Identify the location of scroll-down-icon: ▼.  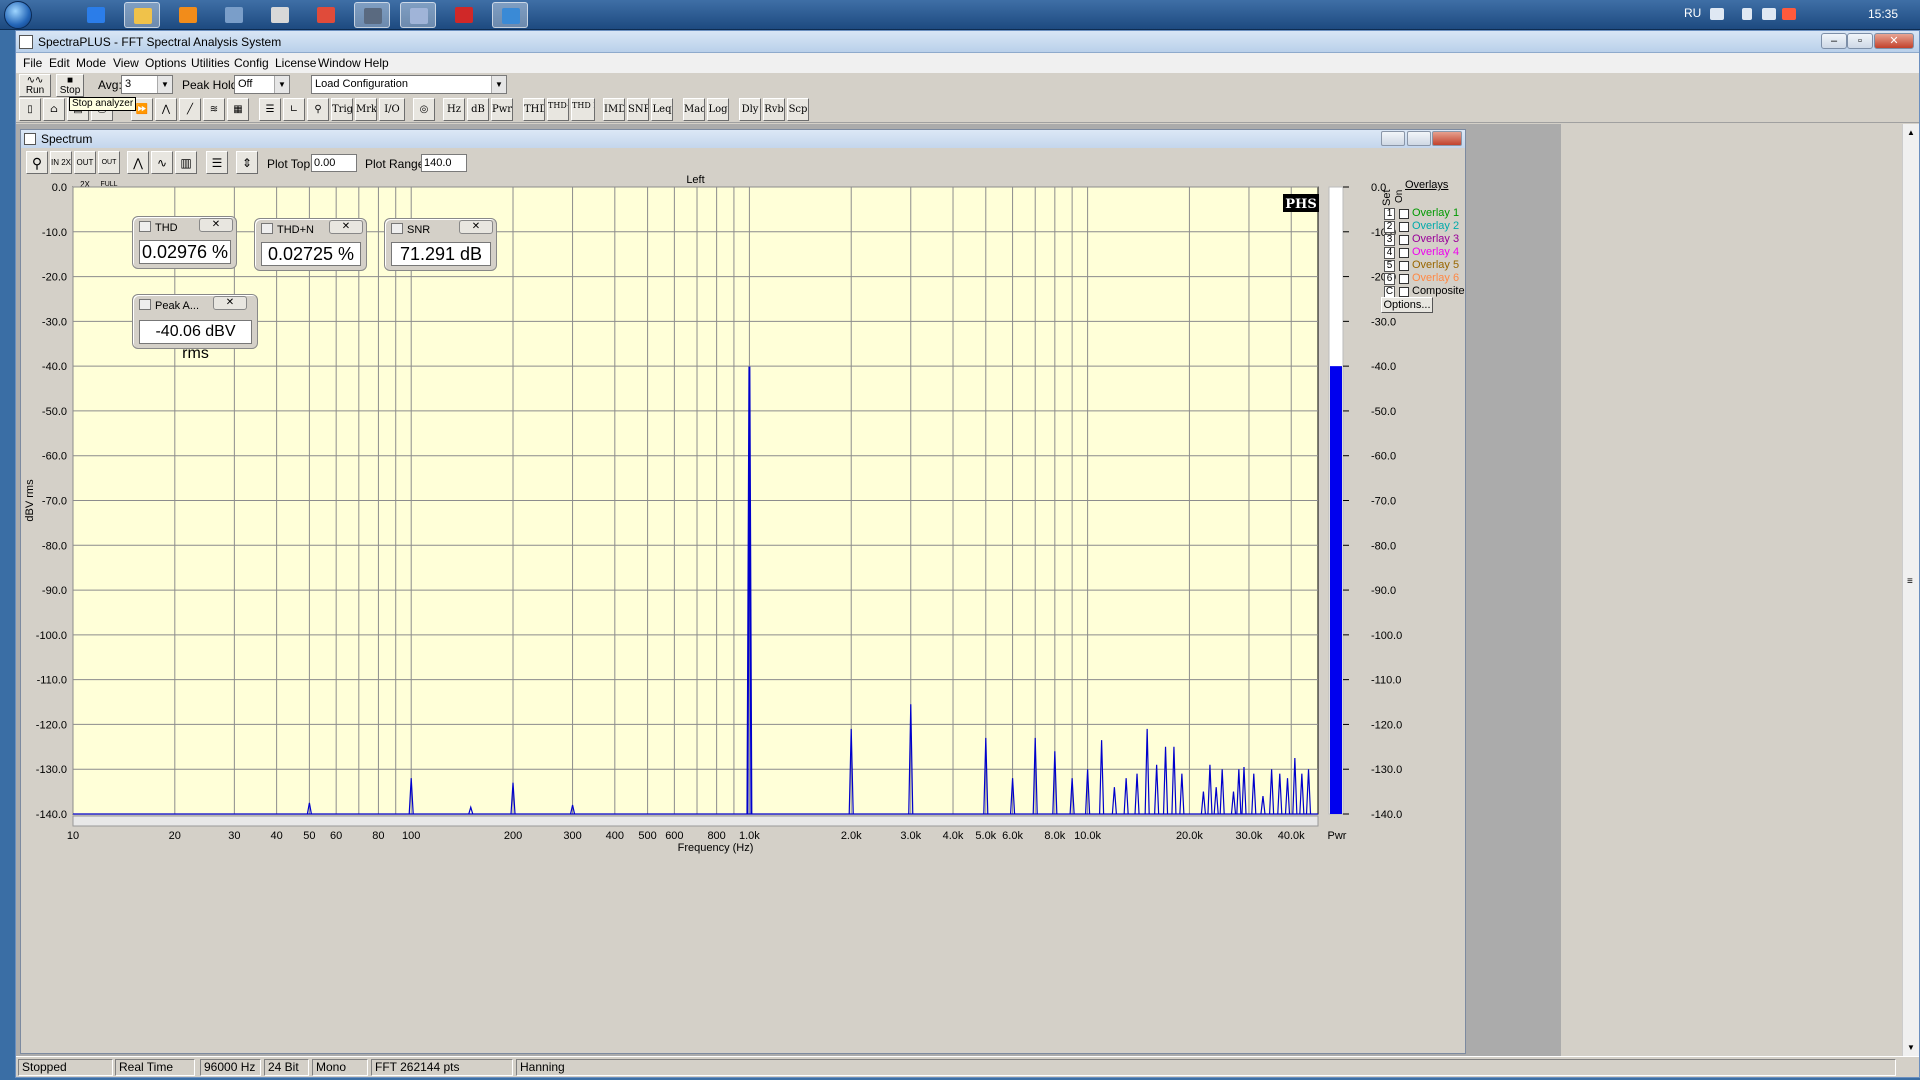
(1911, 1047).